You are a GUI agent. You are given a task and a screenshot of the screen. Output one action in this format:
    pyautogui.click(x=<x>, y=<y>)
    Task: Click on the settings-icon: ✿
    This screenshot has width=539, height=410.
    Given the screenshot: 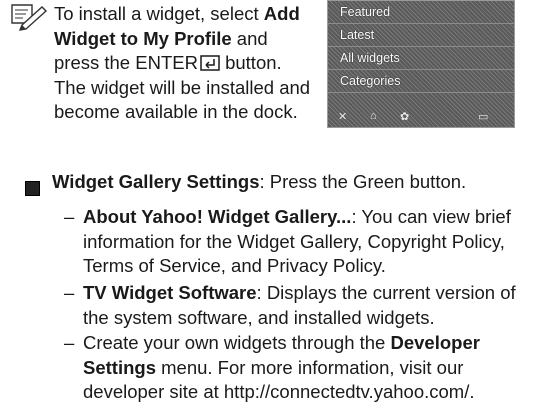 What is the action you would take?
    pyautogui.click(x=404, y=116)
    